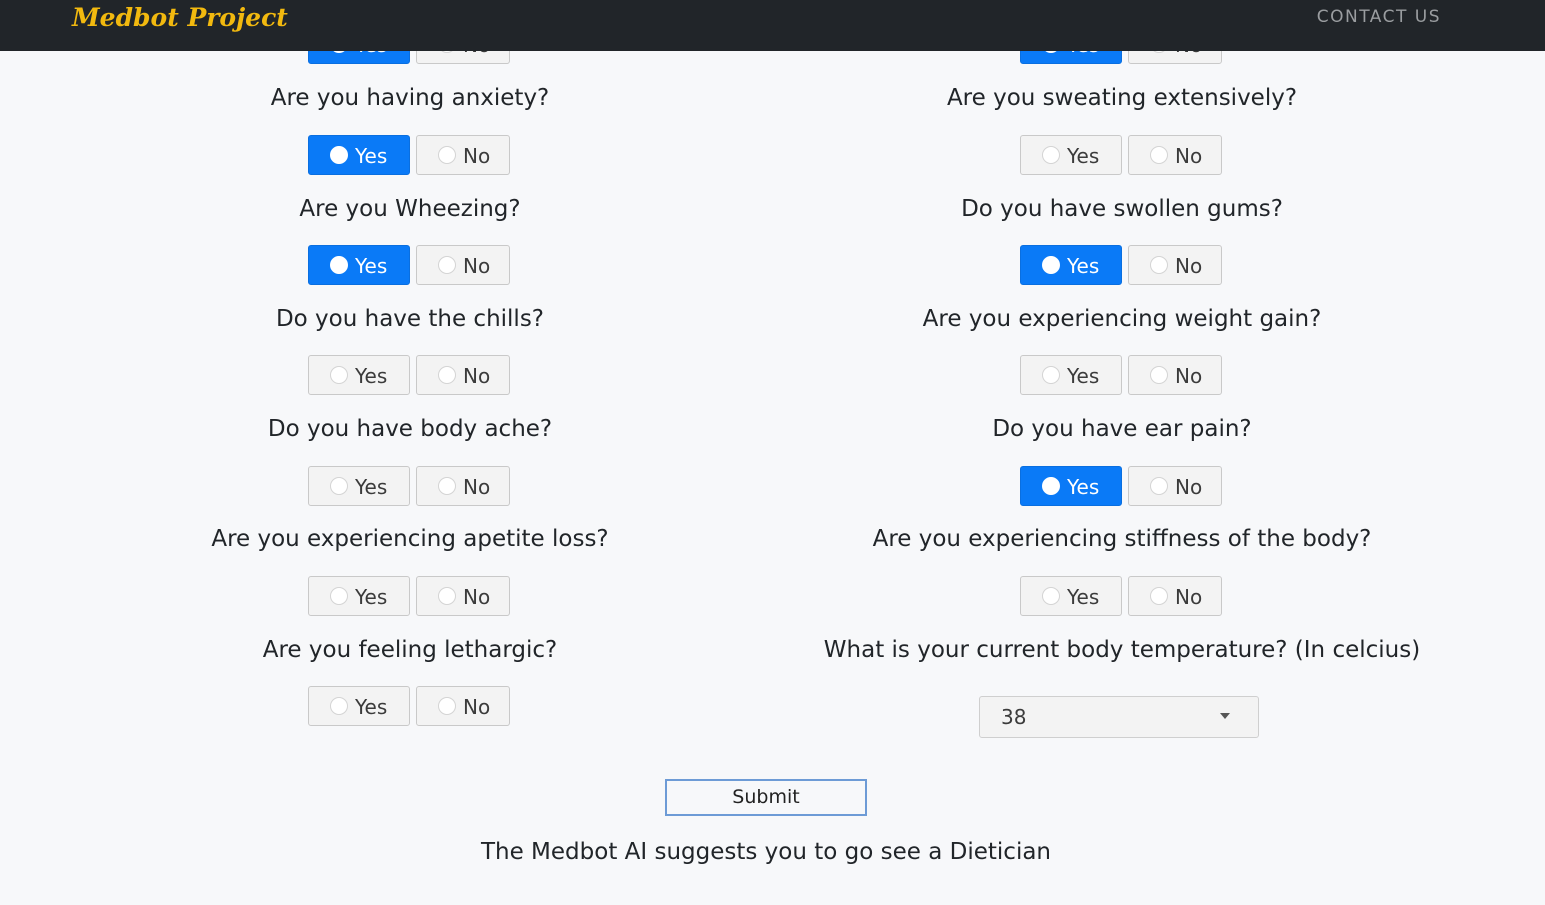 This screenshot has width=1545, height=905. What do you see at coordinates (1119, 717) in the screenshot?
I see `temperature-select: 38` at bounding box center [1119, 717].